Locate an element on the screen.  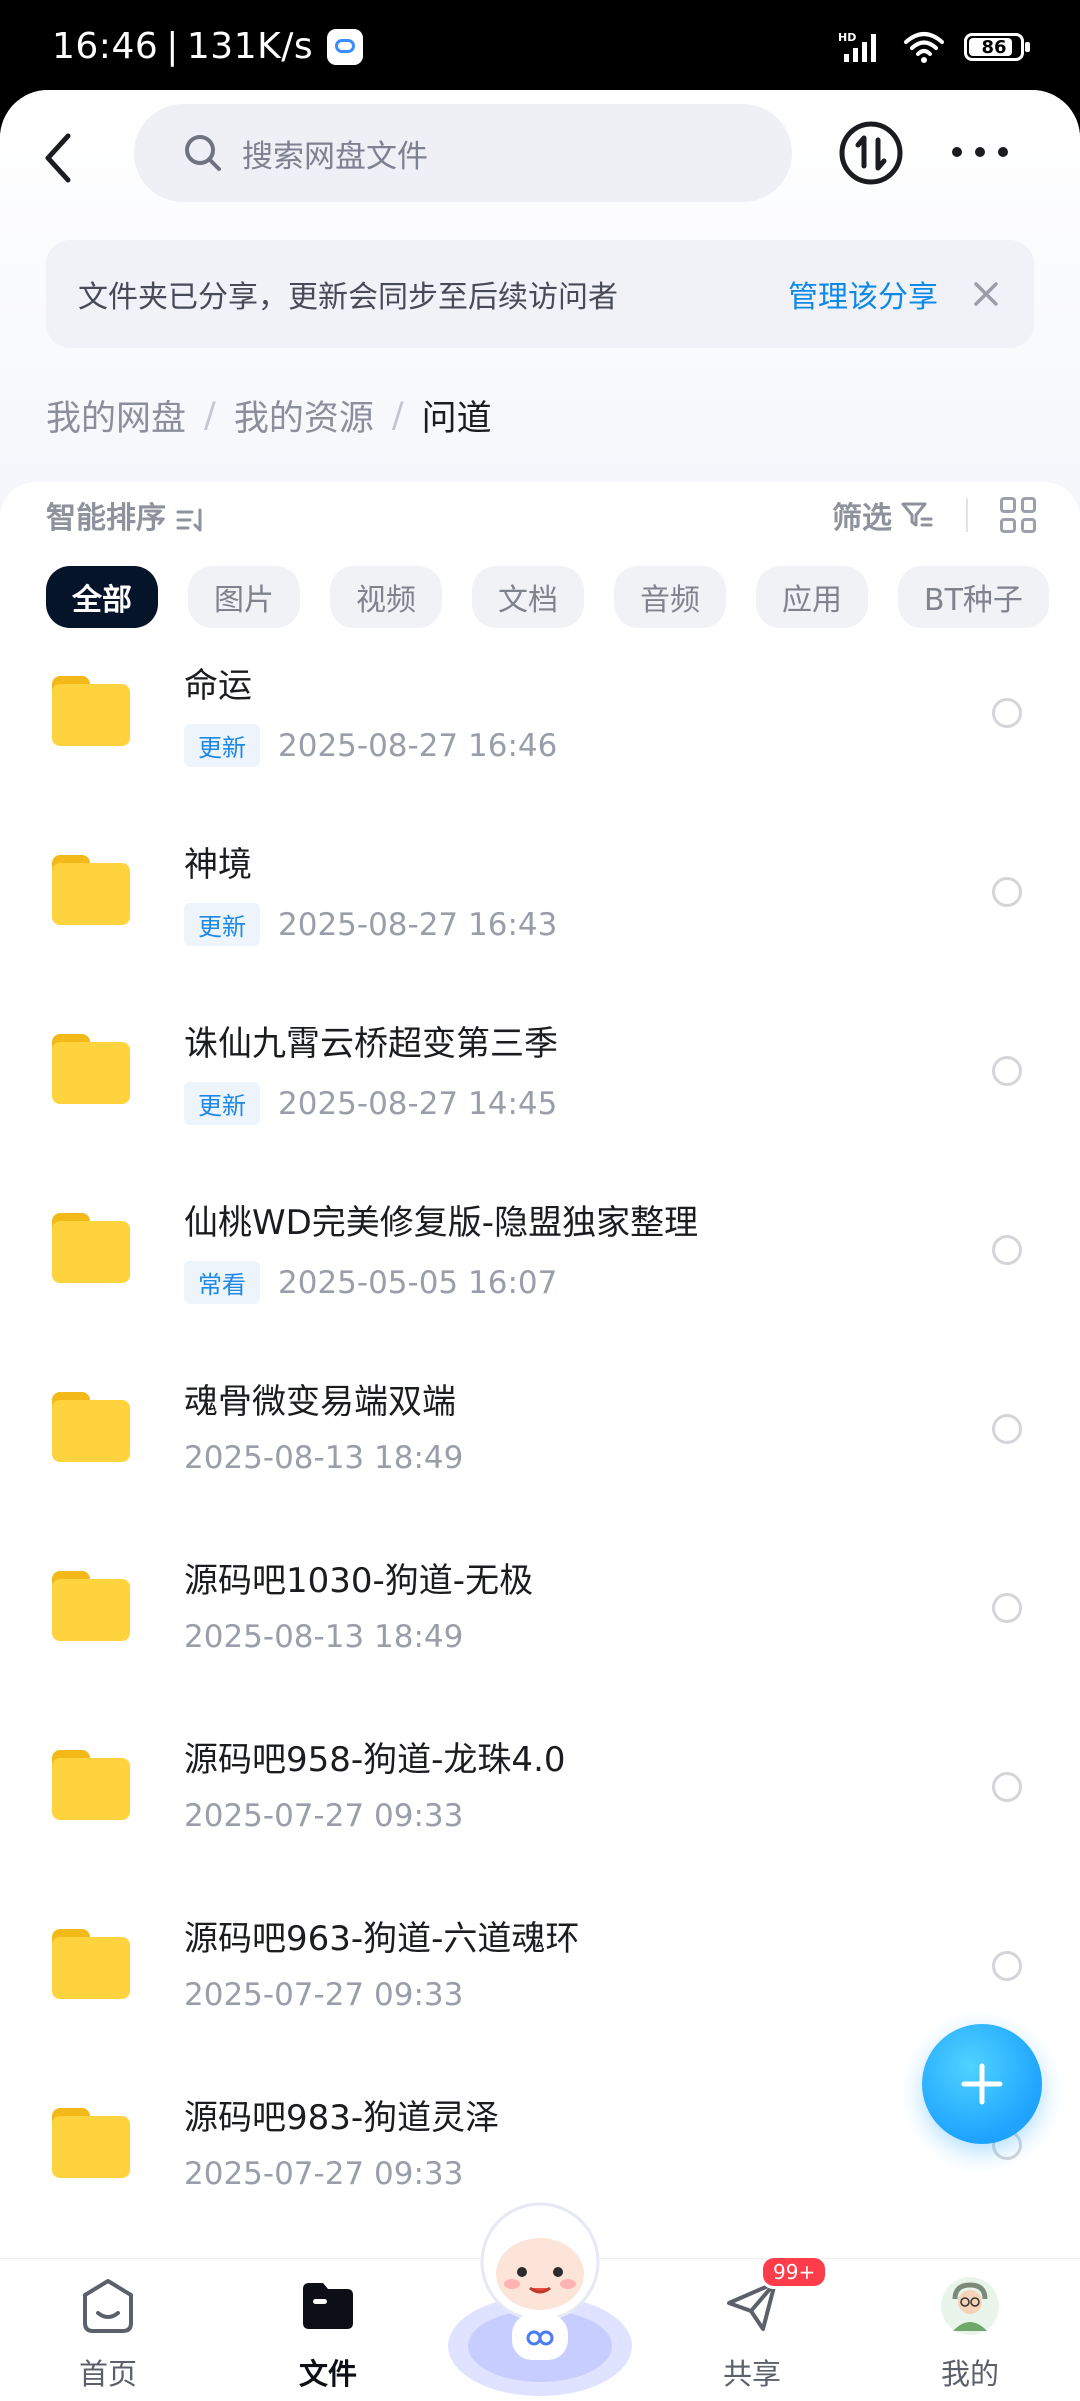
file-name: 魂骨微变易端双端 is located at coordinates (320, 1402).